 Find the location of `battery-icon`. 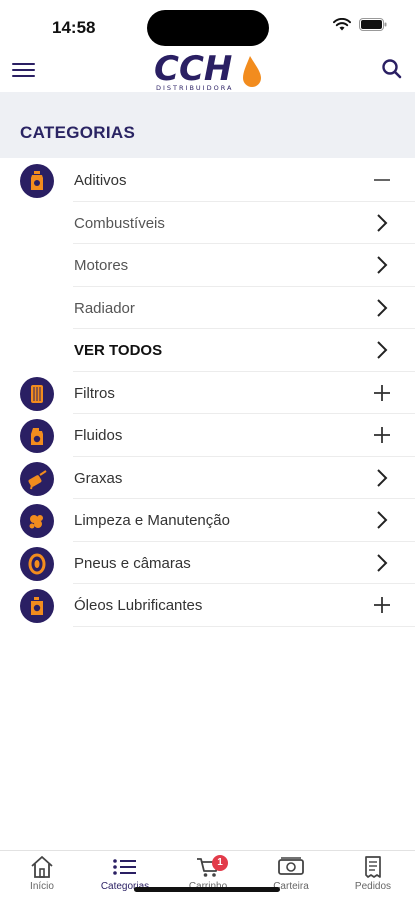

battery-icon is located at coordinates (373, 24).